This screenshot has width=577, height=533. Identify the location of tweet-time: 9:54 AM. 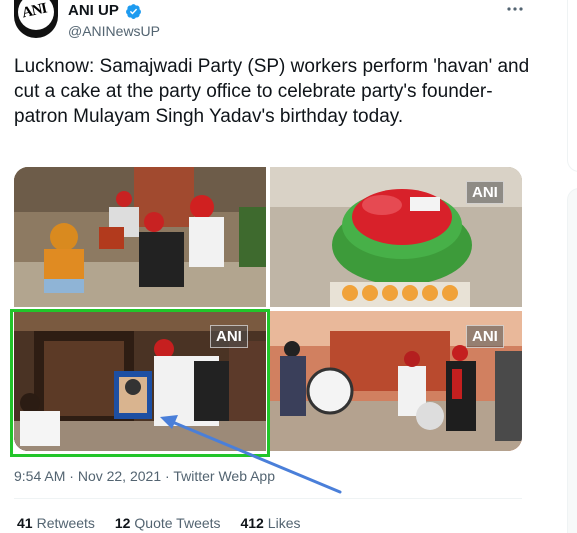
(39, 476).